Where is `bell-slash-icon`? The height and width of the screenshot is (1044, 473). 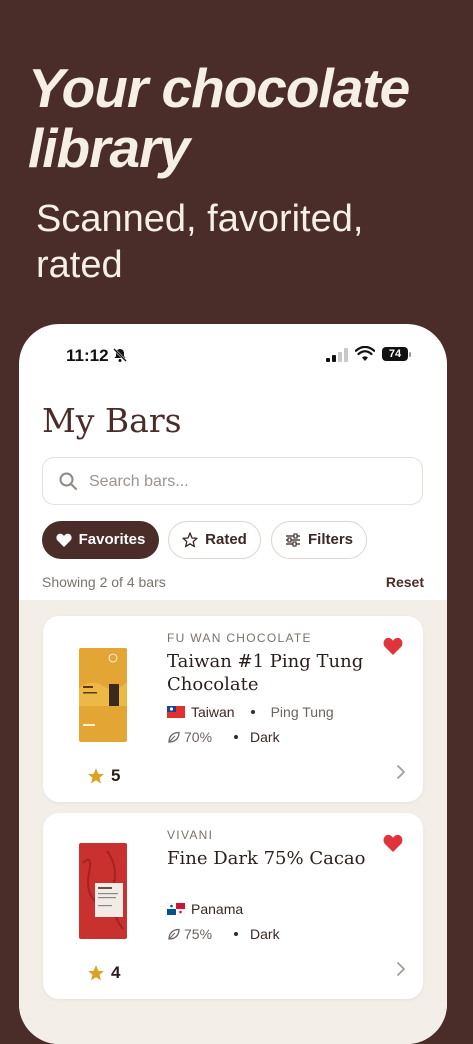 bell-slash-icon is located at coordinates (120, 355).